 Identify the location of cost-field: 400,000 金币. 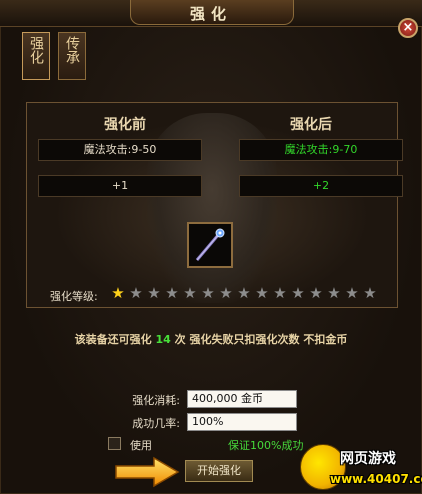
(242, 399).